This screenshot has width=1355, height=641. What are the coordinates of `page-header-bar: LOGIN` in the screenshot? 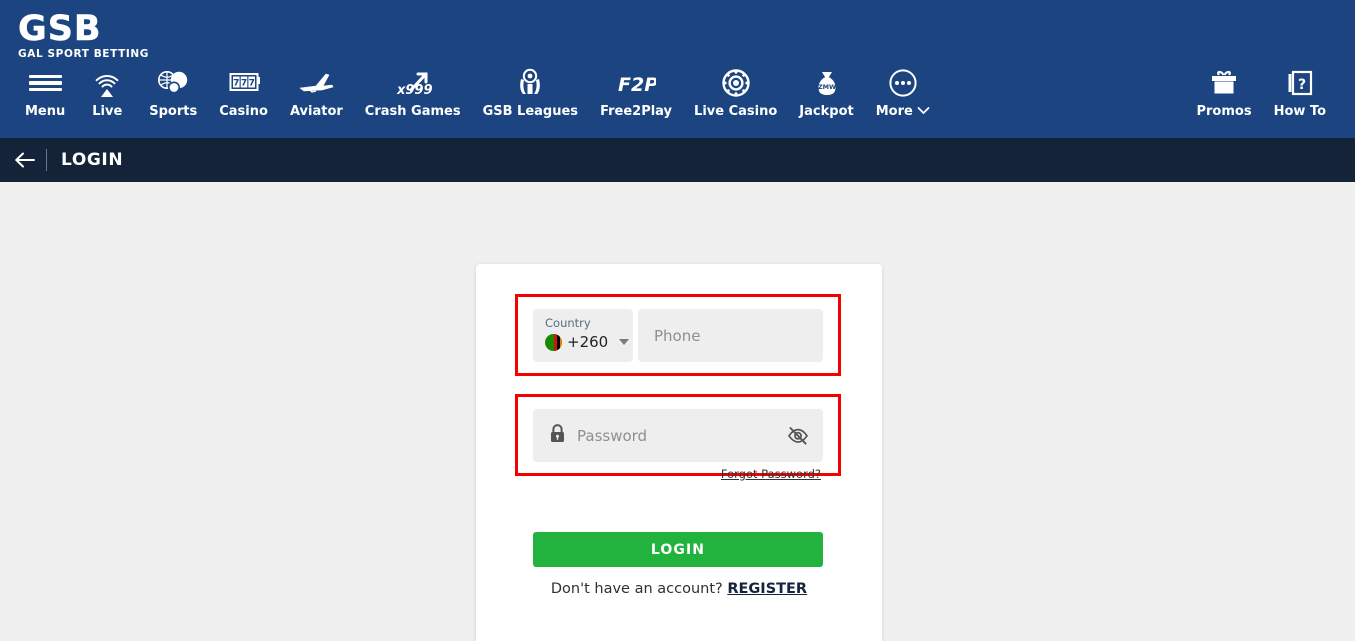 It's located at (677, 160).